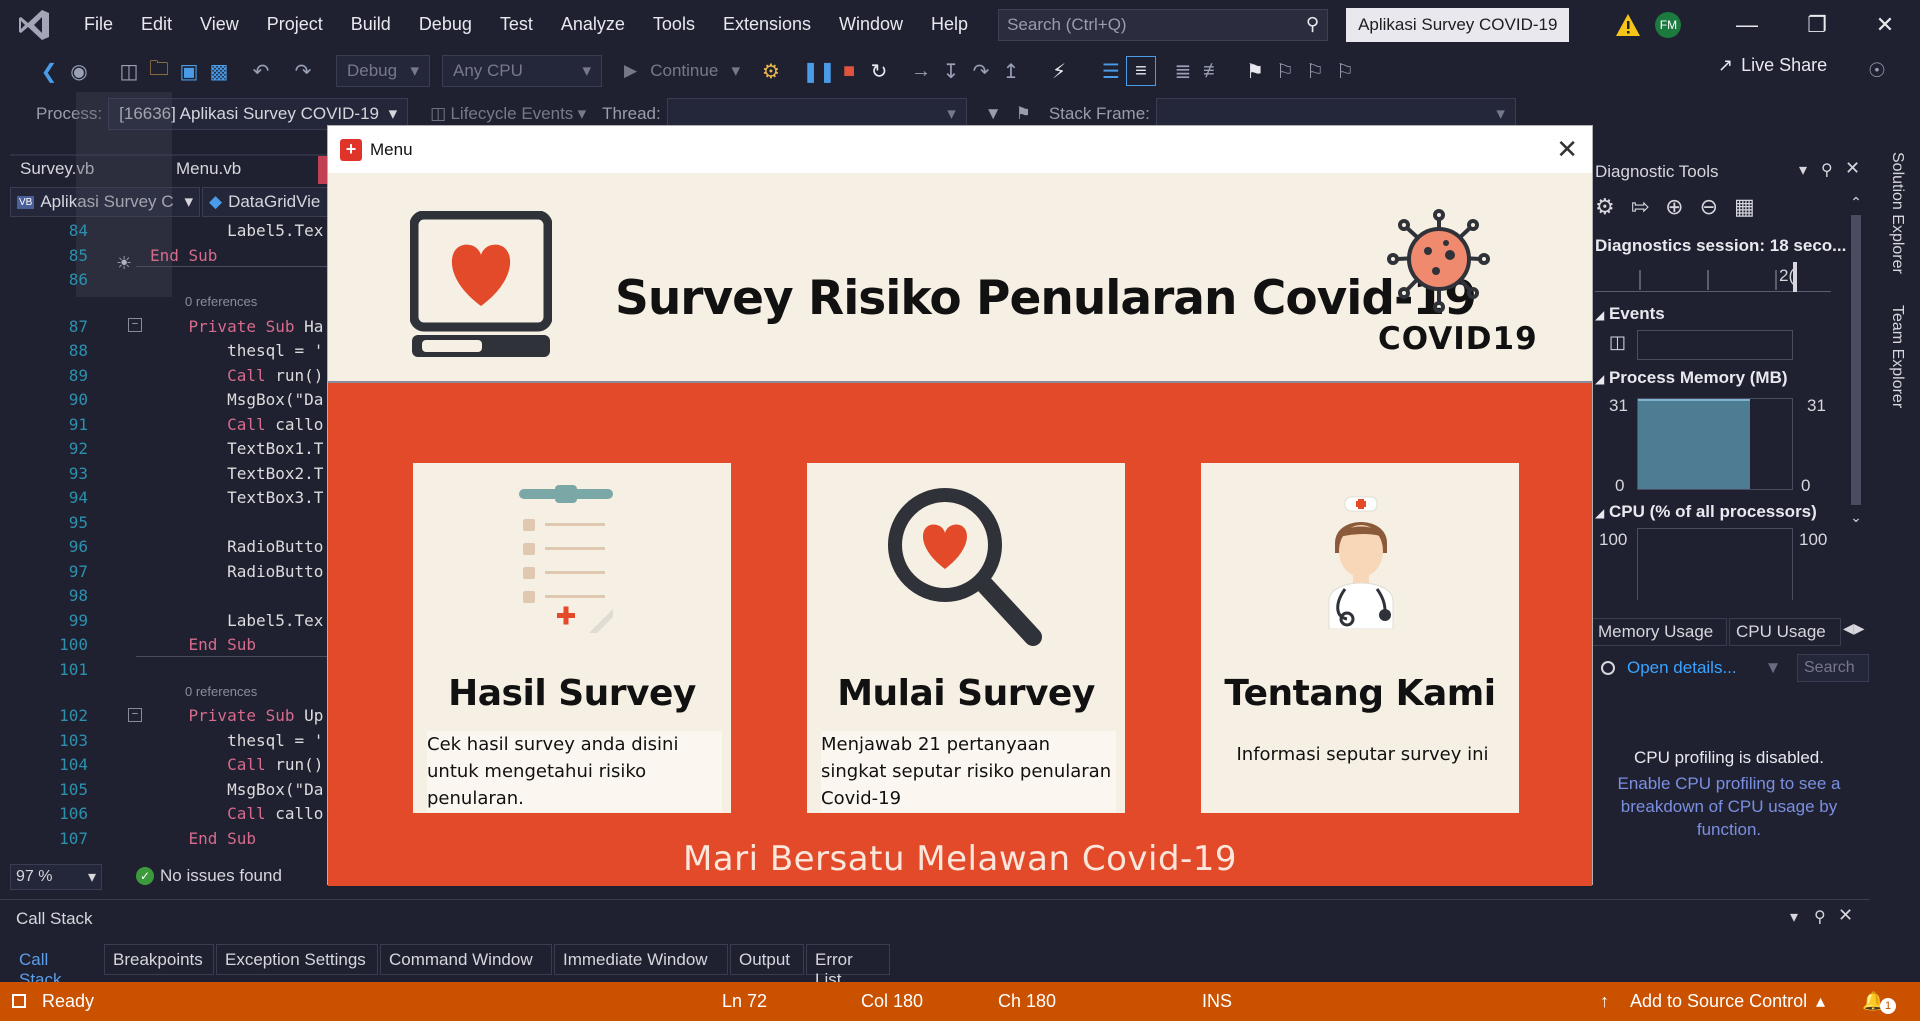 Image resolution: width=1920 pixels, height=1021 pixels. I want to click on minimize-icon: —, so click(1747, 24).